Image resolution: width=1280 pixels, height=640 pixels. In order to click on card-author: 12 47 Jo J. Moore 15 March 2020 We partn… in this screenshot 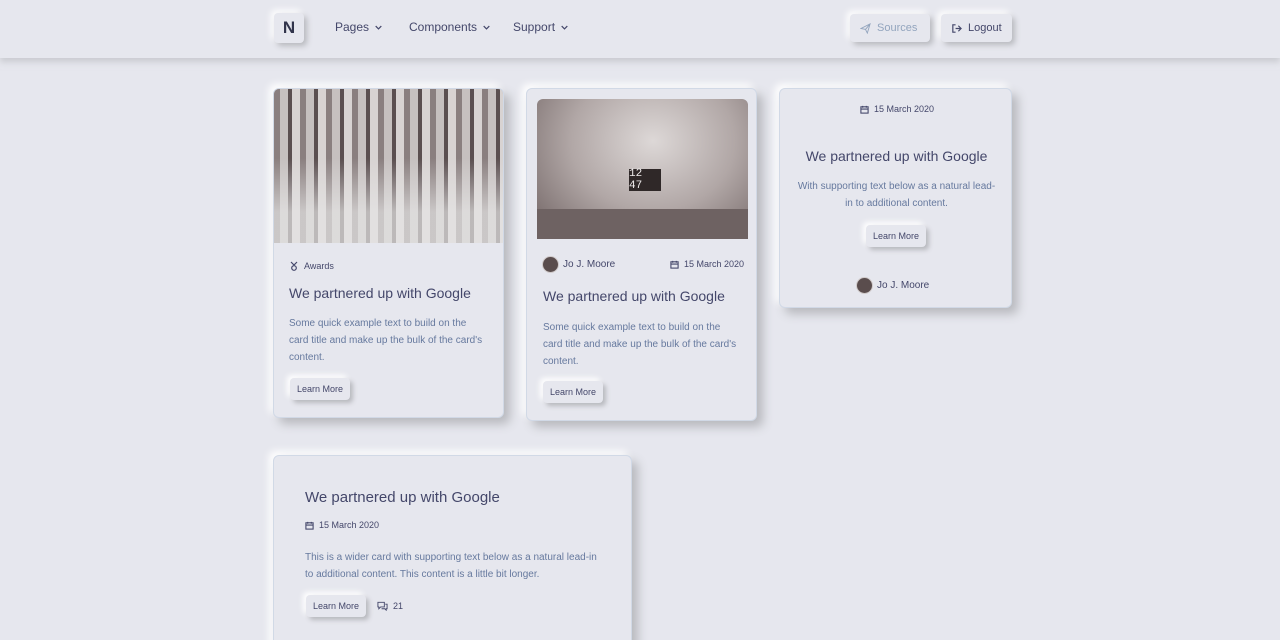, I will do `click(641, 254)`.